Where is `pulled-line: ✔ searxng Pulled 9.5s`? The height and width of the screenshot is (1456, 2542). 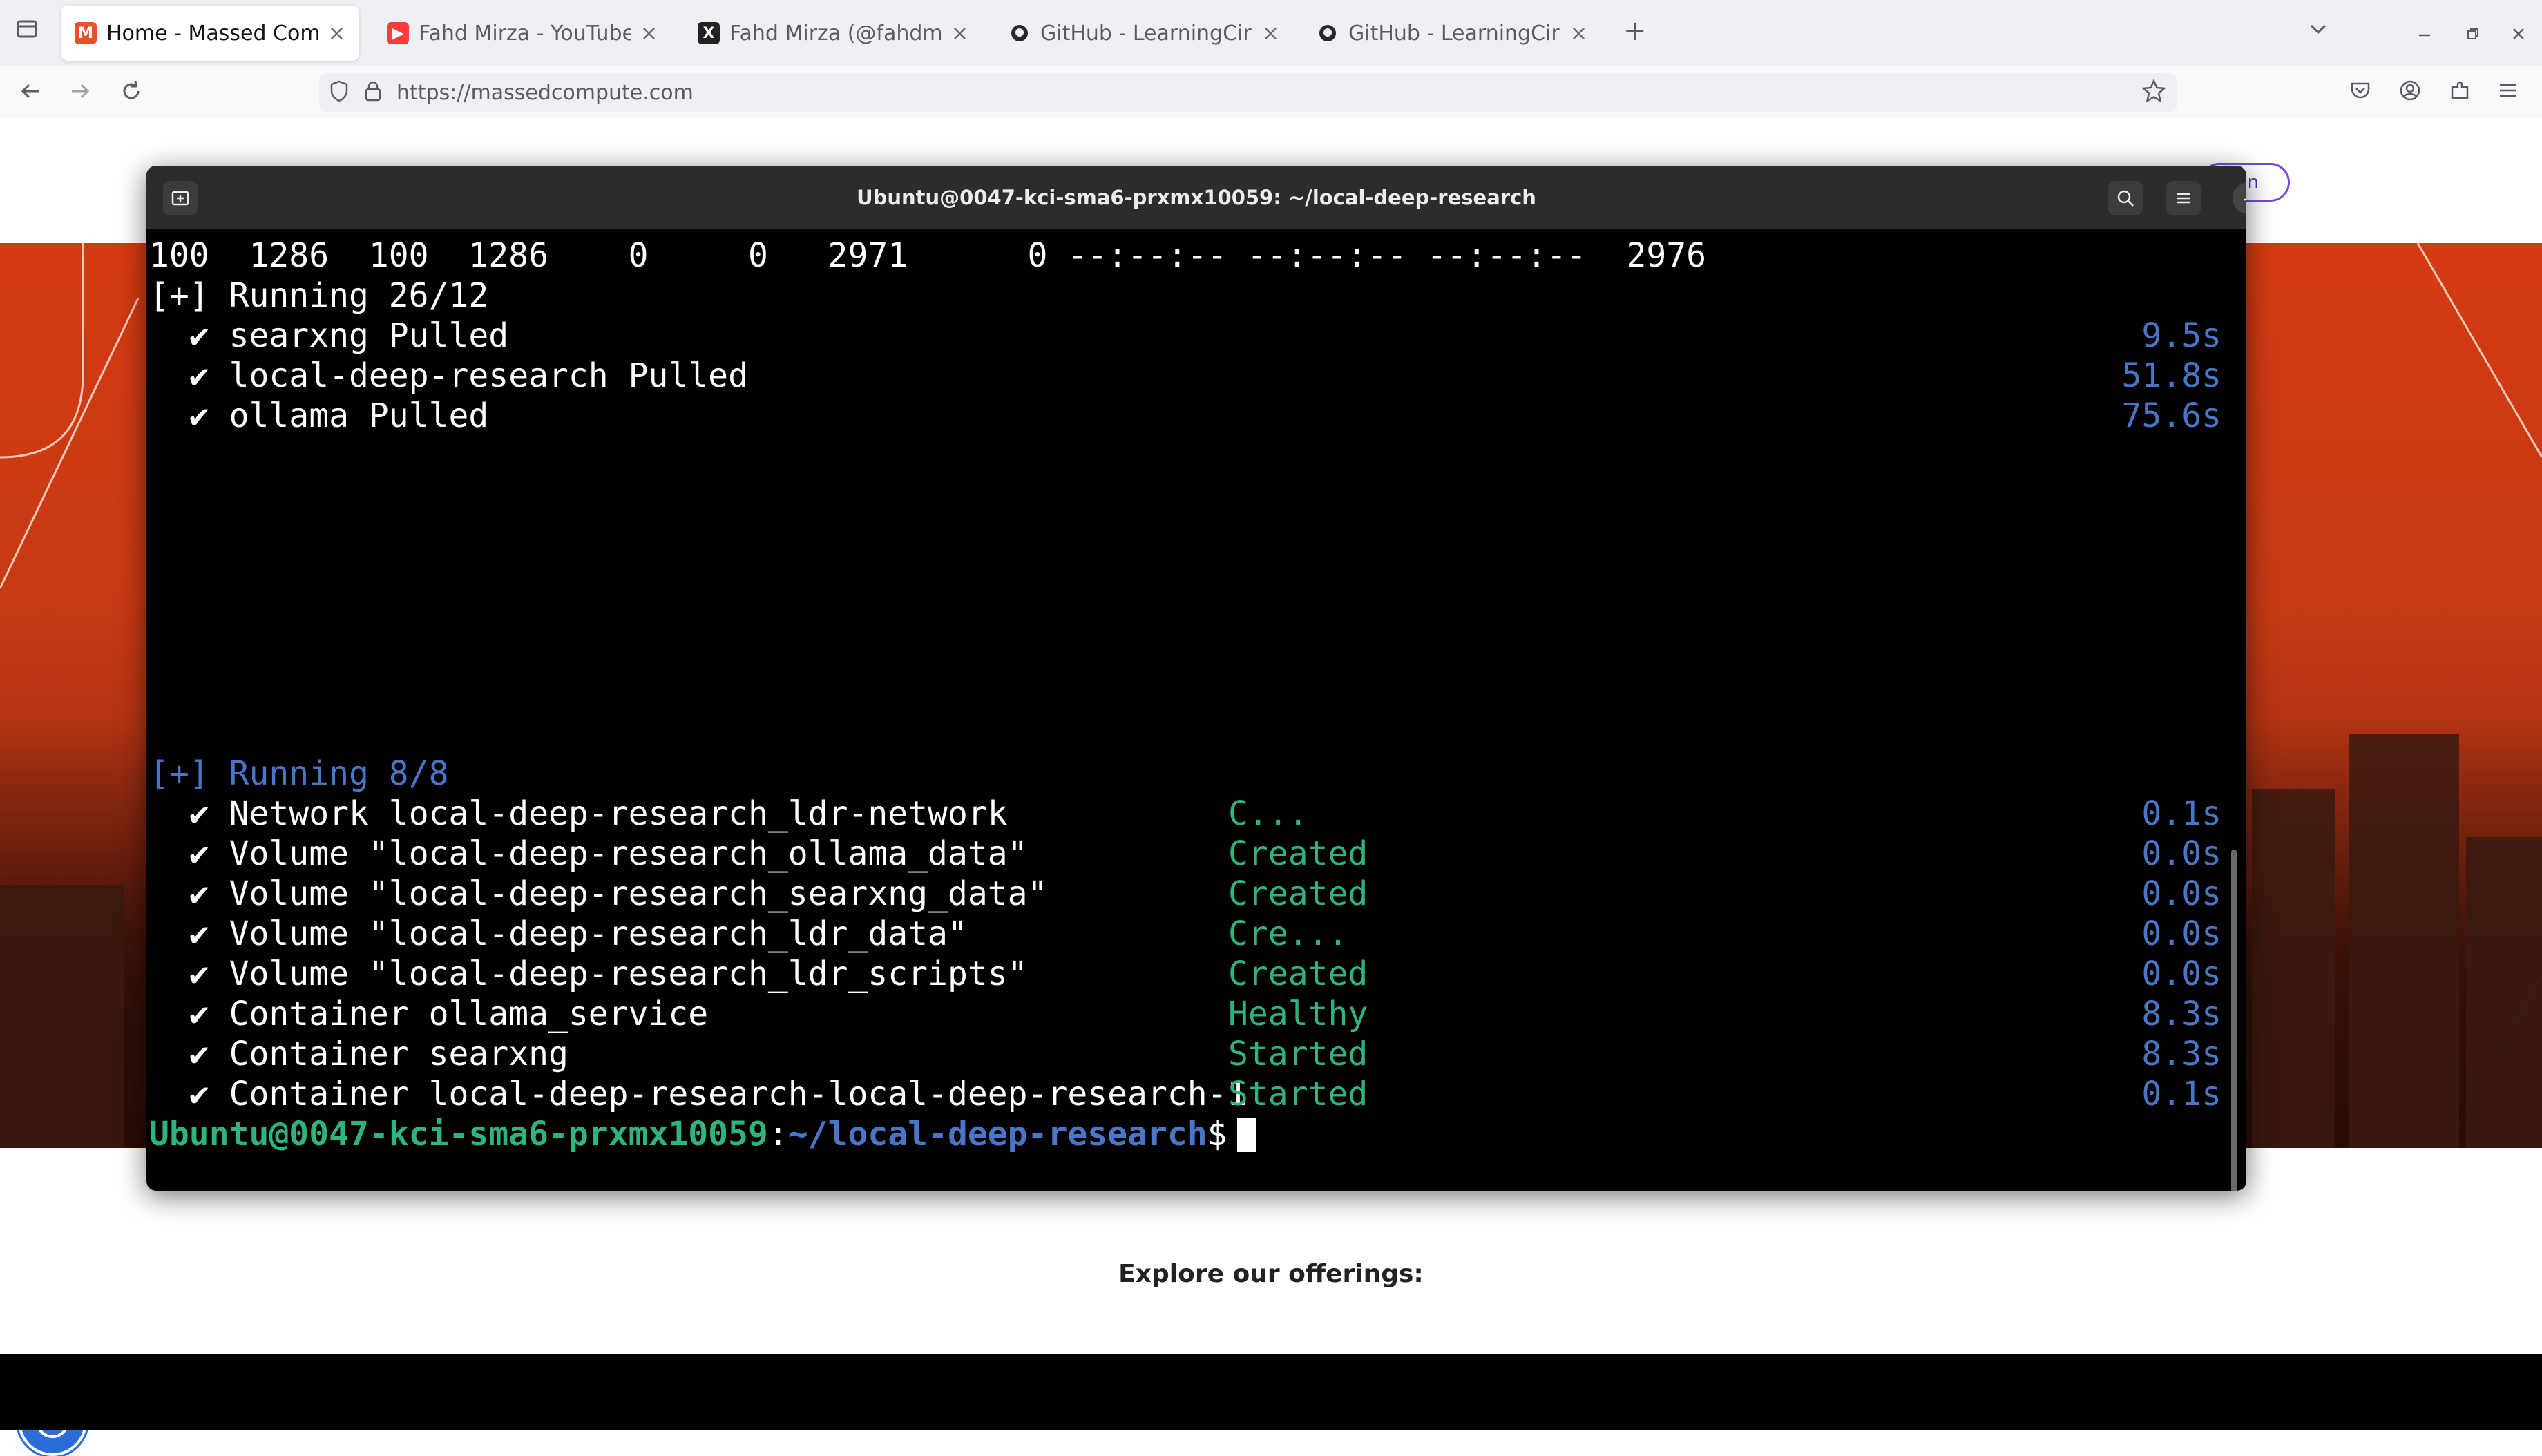
pulled-line: ✔ searxng Pulled 9.5s is located at coordinates (1185, 336).